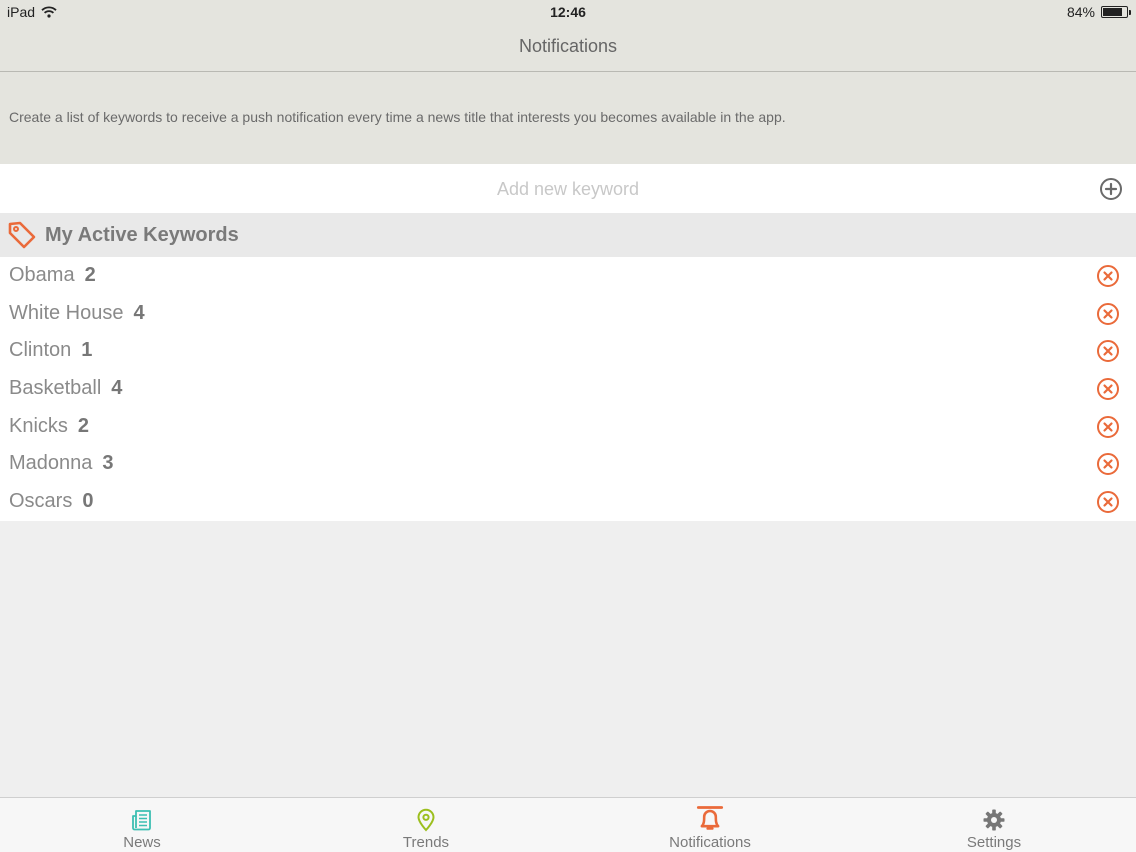 The width and height of the screenshot is (1136, 852). I want to click on tab-settings: Settings, so click(994, 825).